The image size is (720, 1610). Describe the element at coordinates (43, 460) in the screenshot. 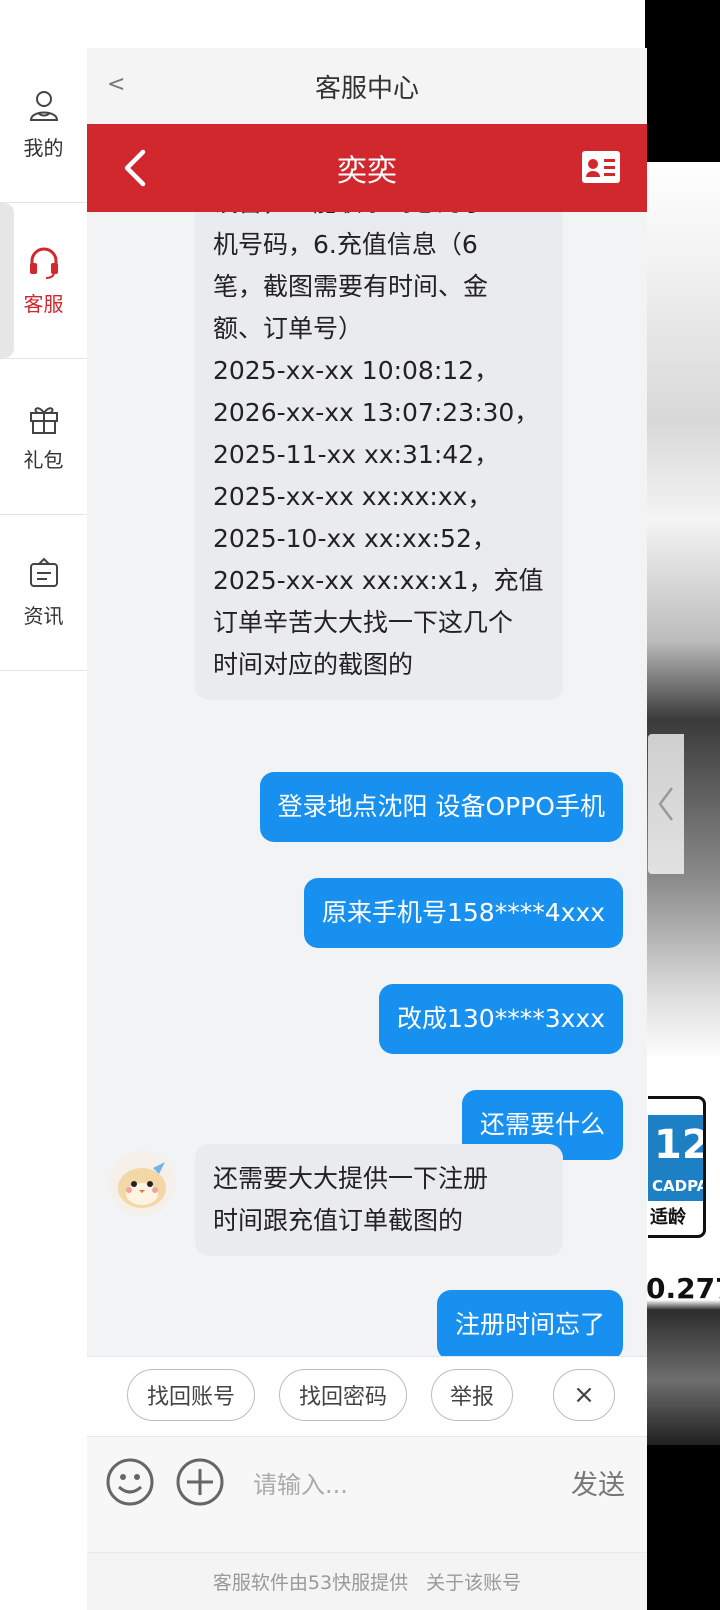

I see `nav-item-label: 礼包` at that location.